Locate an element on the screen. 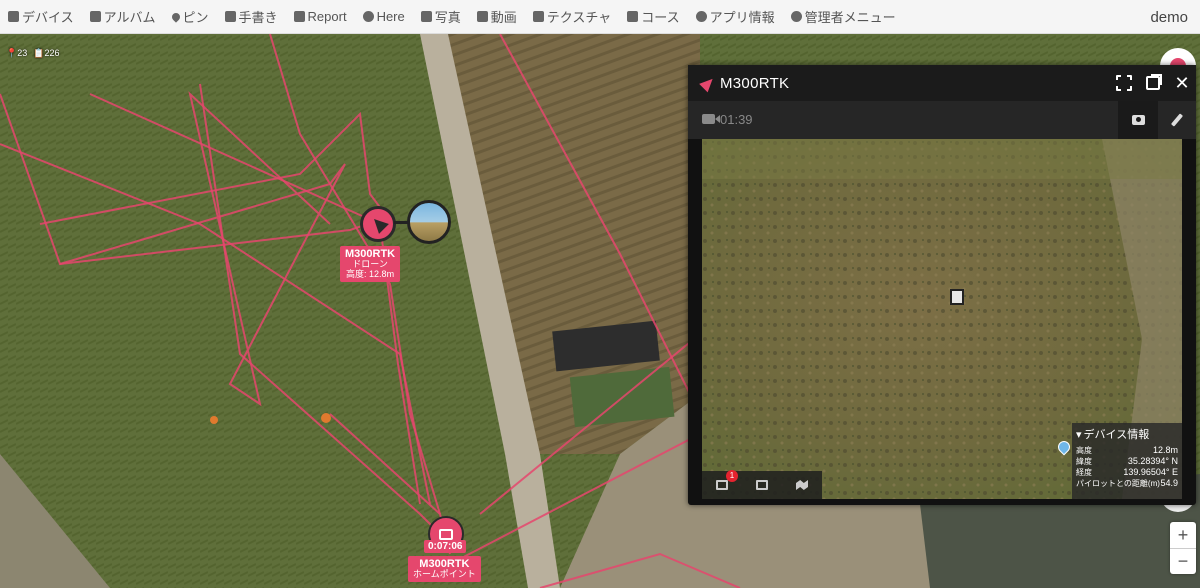 The image size is (1200, 588). user-menu: demo is located at coordinates (1169, 17).